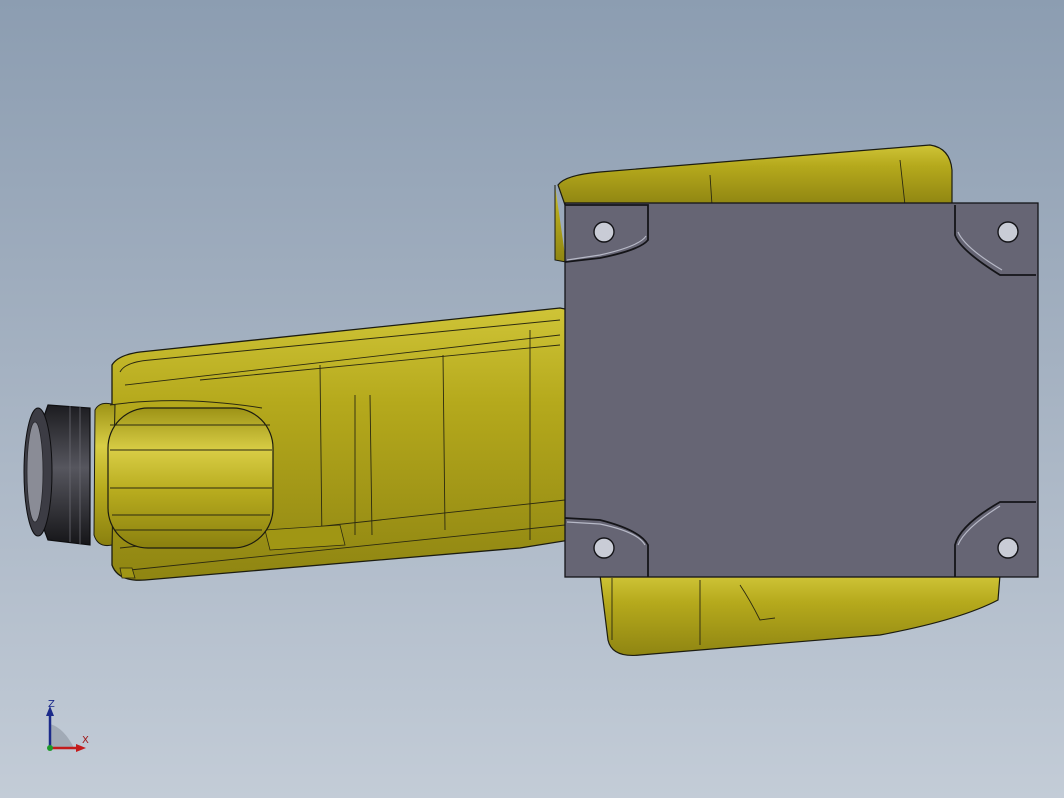  I want to click on triad-z-label: Z, so click(51, 704).